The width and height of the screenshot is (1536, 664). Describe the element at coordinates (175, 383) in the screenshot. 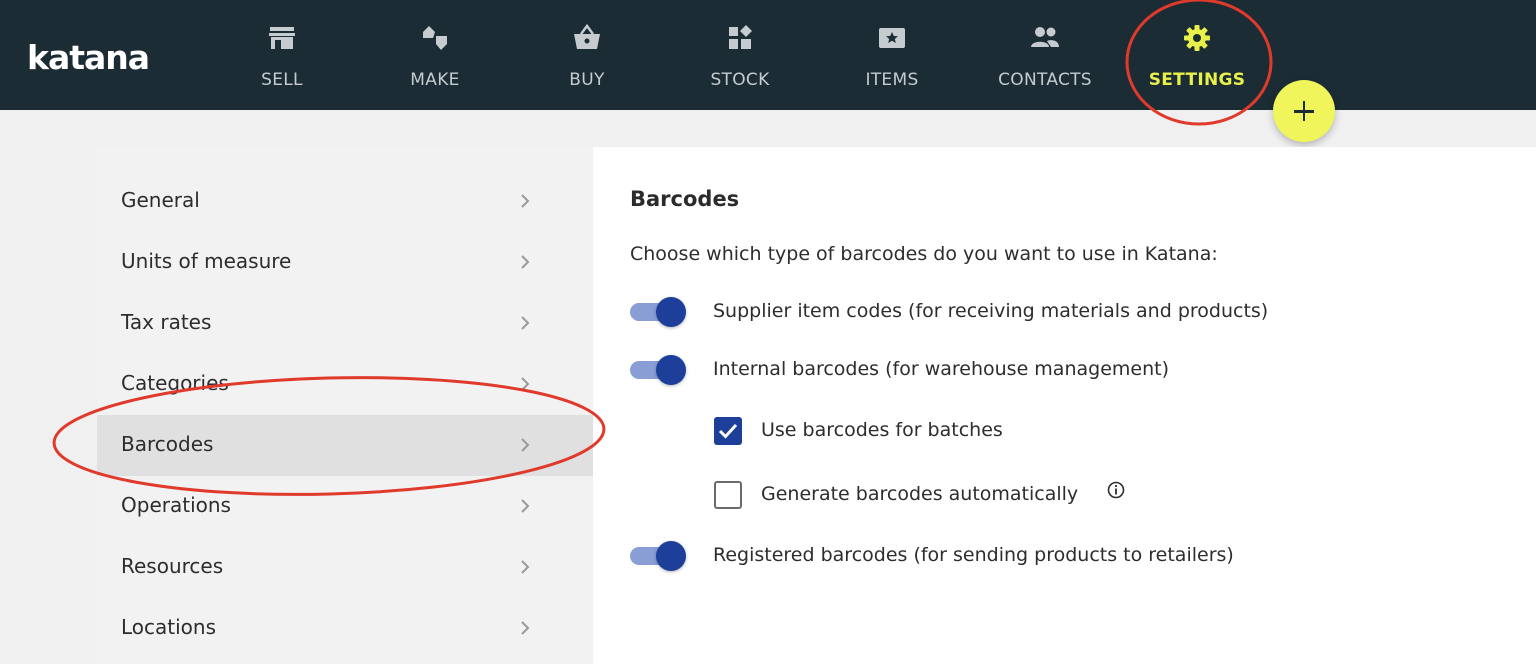

I see `sidebar-item-label: Categories` at that location.